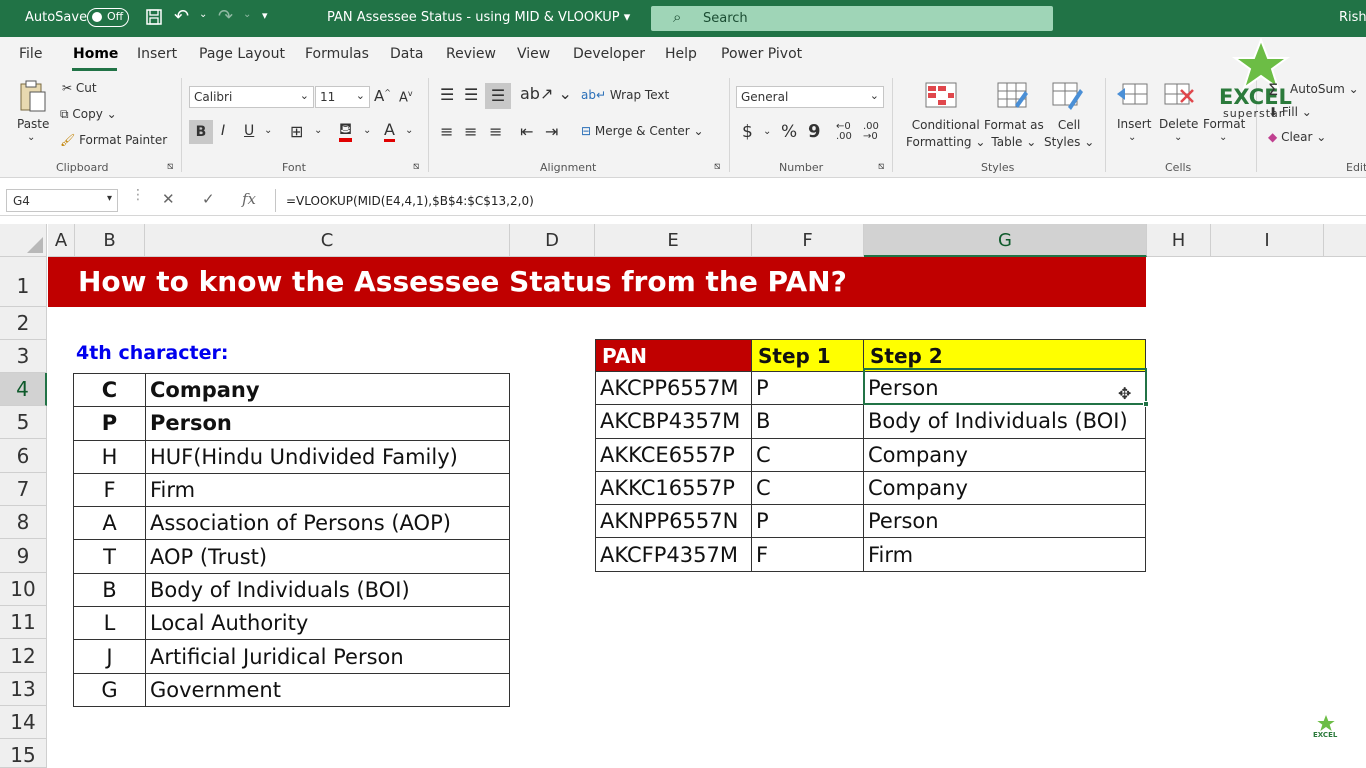 This screenshot has height=768, width=1366. Describe the element at coordinates (406, 97) in the screenshot. I see `decrease-font-icon: Av` at that location.